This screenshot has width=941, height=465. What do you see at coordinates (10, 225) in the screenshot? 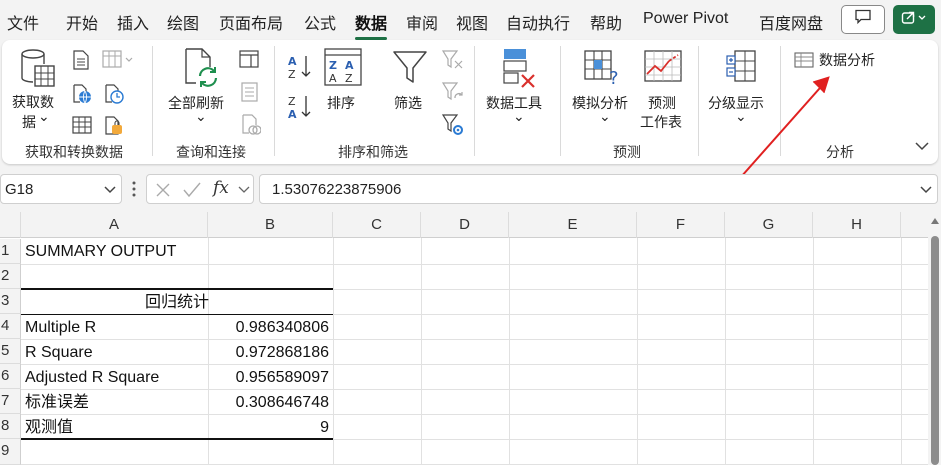
I see `select-all-corner` at bounding box center [10, 225].